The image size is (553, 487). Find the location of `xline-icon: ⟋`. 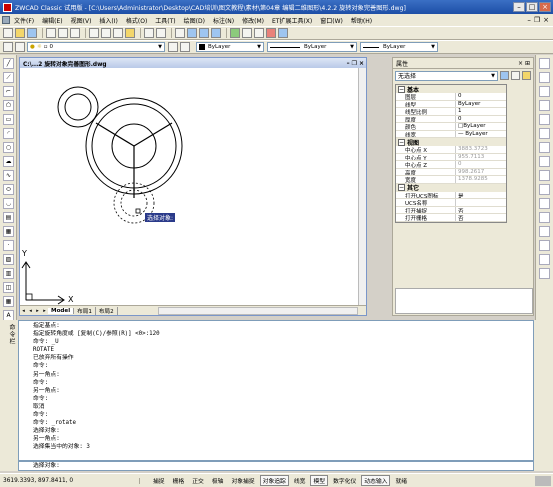

xline-icon: ⟋ is located at coordinates (8, 77).